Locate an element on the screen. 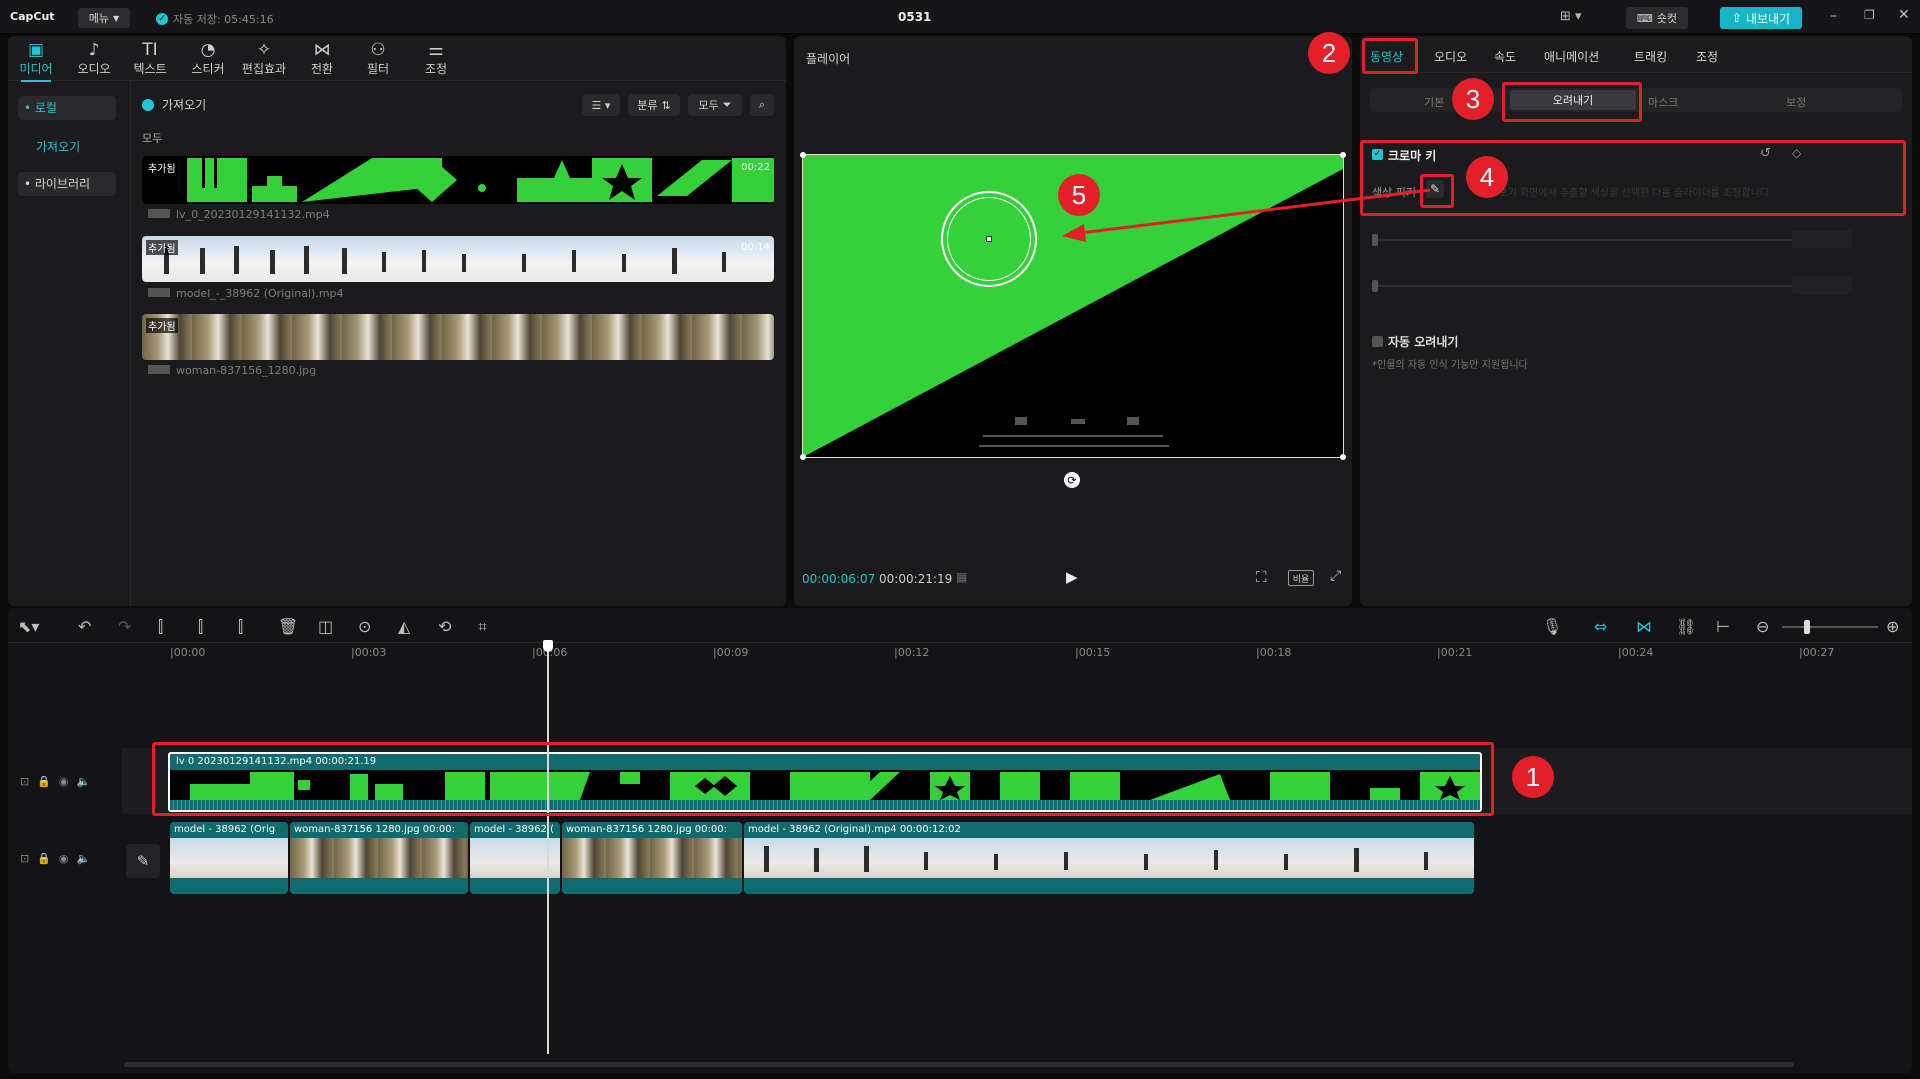 This screenshot has height=1079, width=1920. split-icon: ⫿ is located at coordinates (160, 627).